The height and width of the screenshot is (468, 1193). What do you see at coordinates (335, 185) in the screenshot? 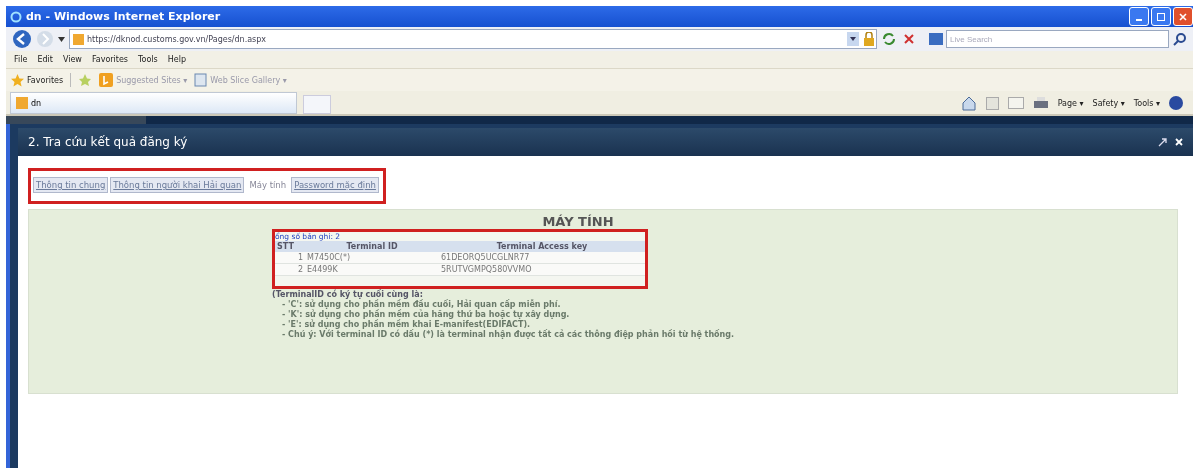
I see `tab: Password mặc định` at bounding box center [335, 185].